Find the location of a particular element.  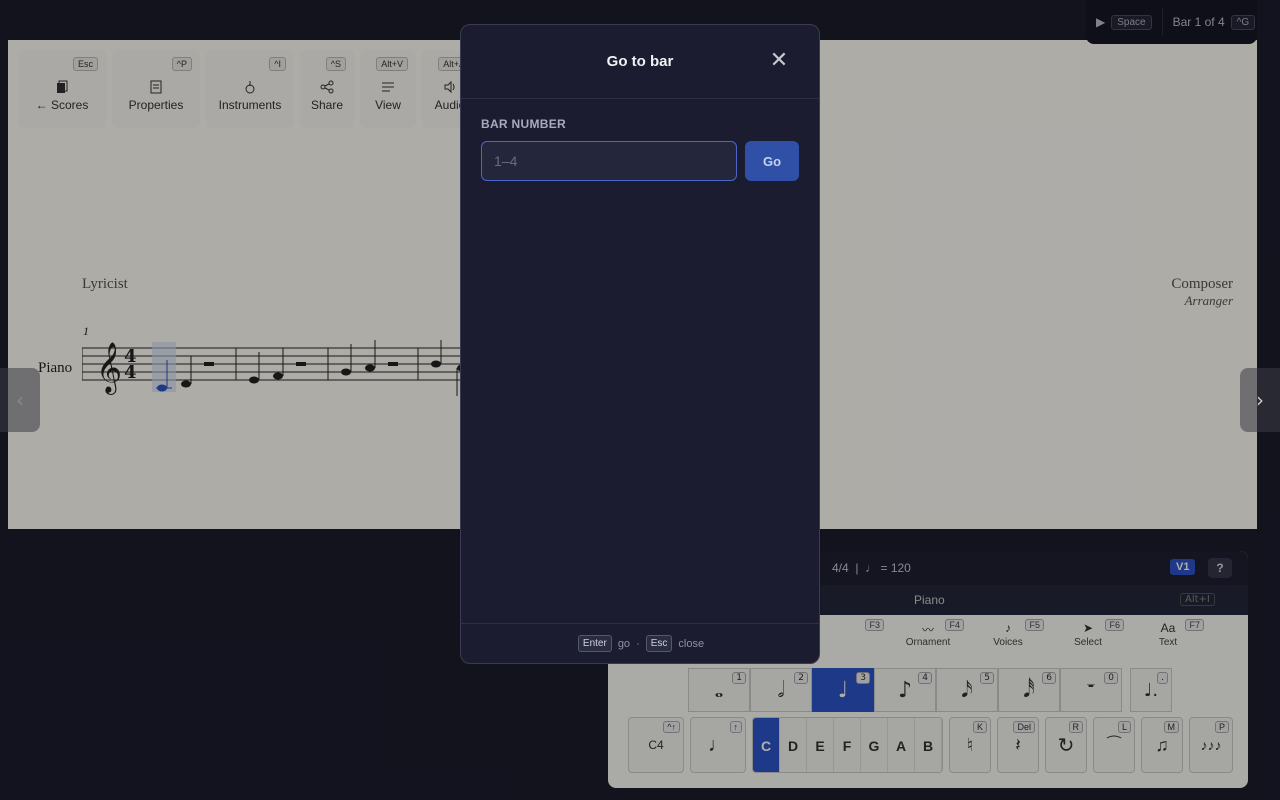

note-name-buttons: C D E F G A B is located at coordinates (847, 745).